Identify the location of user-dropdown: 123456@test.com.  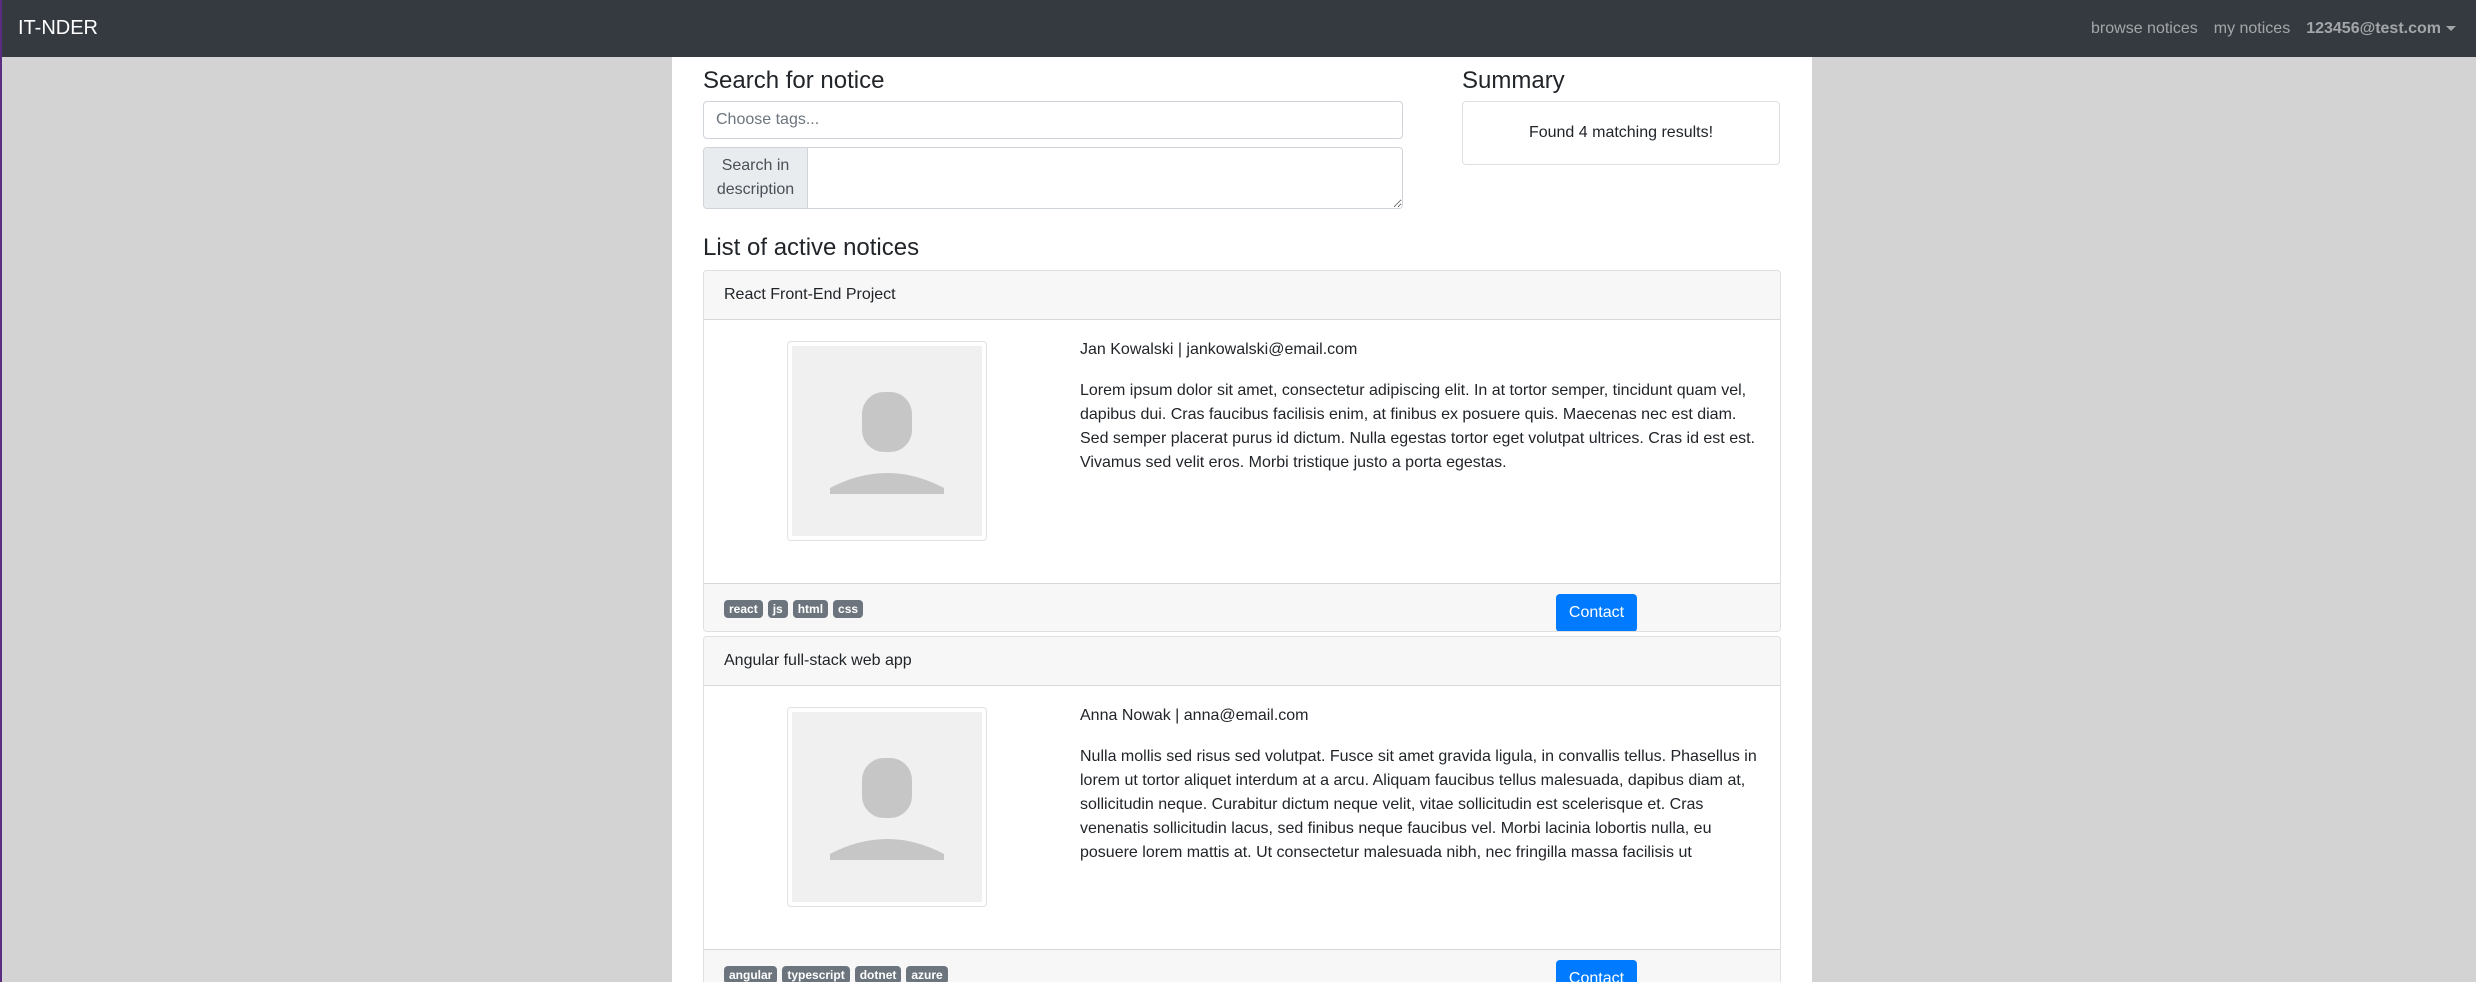
(2381, 29).